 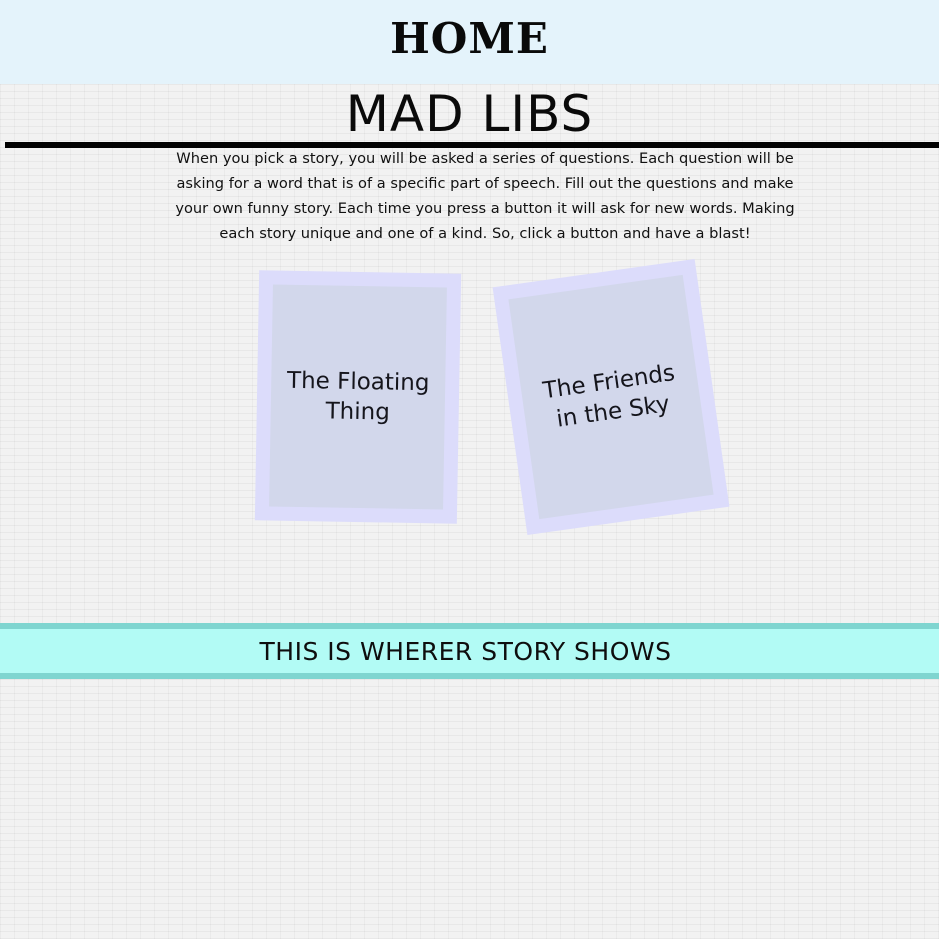 I want to click on story-card-face: The Friends in the Sky, so click(x=611, y=397).